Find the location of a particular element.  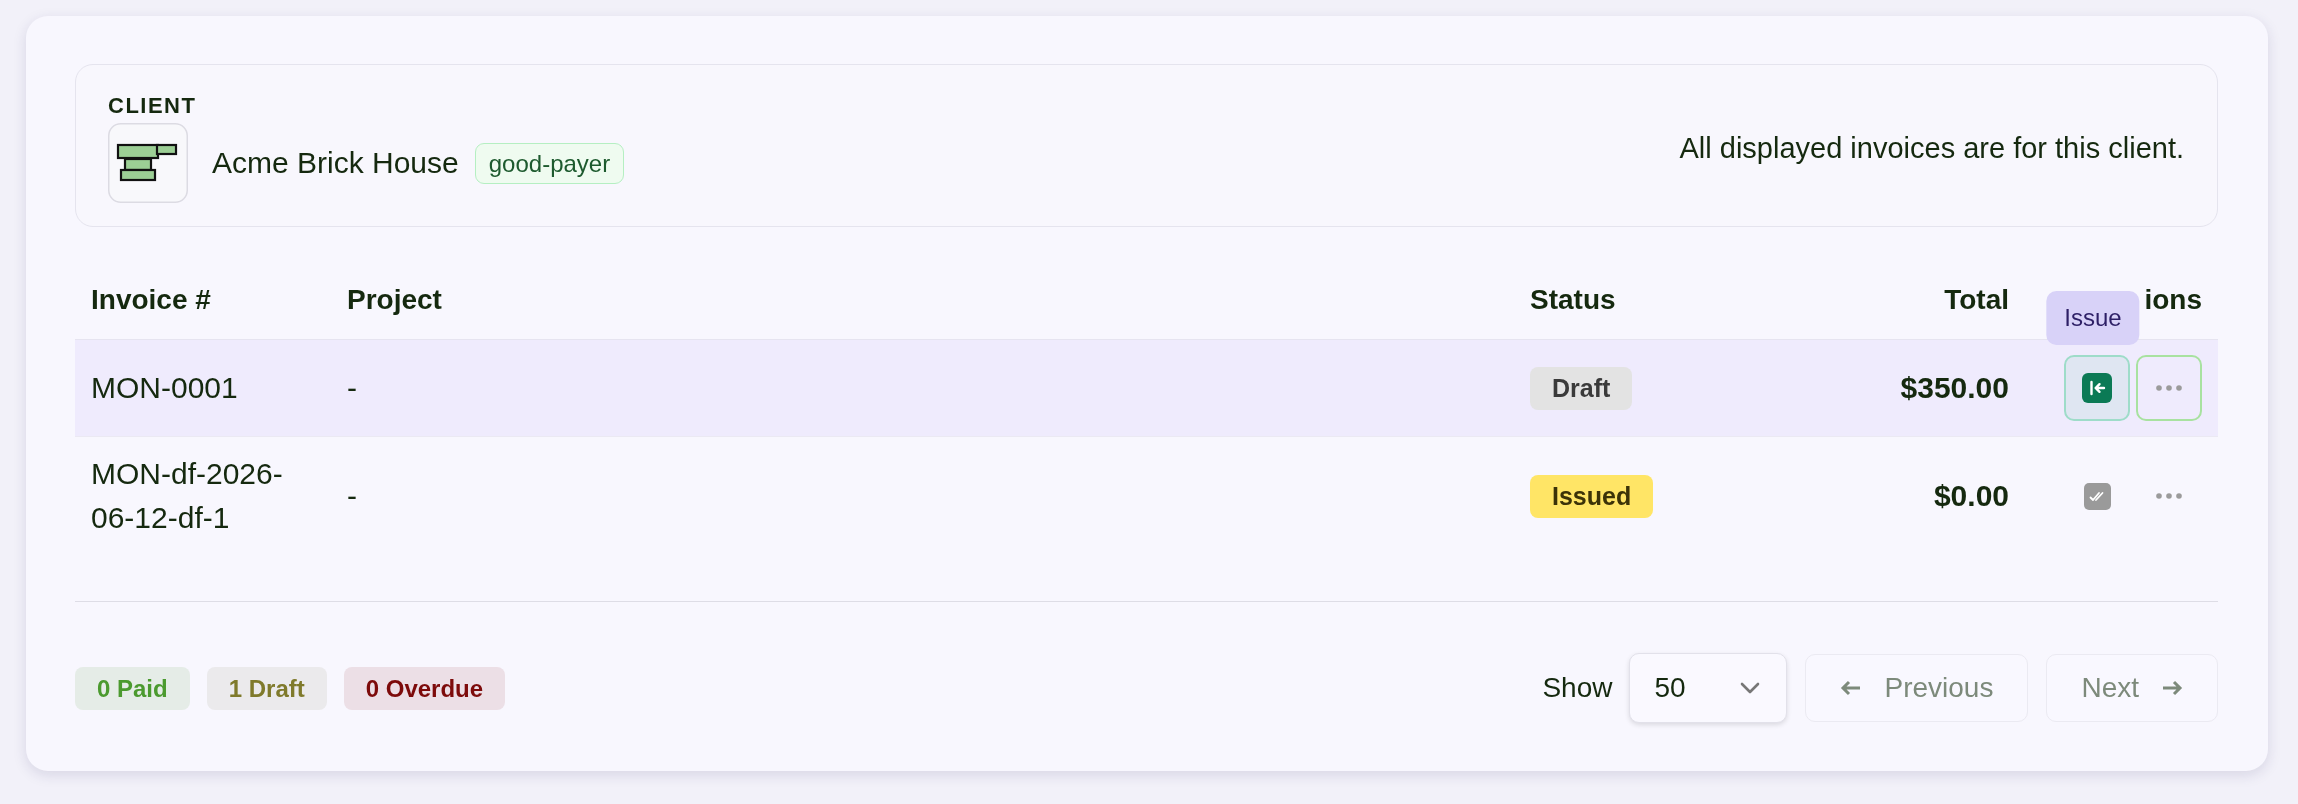

arrow-right-icon is located at coordinates (2172, 688).